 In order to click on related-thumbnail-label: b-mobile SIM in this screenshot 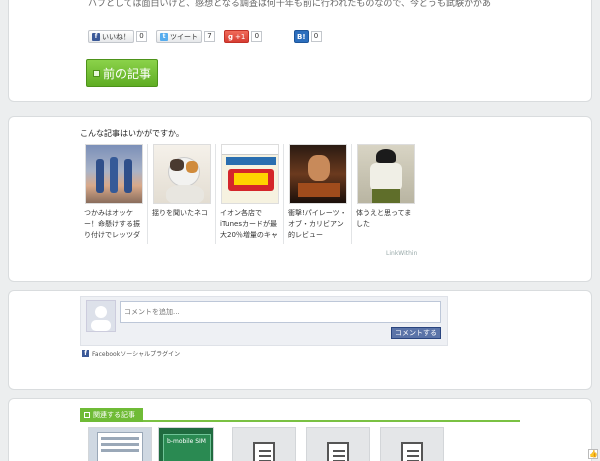, I will do `click(186, 441)`.